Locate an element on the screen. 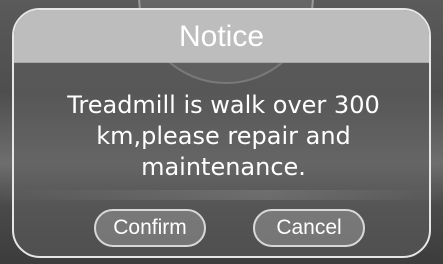  message-line-3: maintenance. is located at coordinates (223, 167).